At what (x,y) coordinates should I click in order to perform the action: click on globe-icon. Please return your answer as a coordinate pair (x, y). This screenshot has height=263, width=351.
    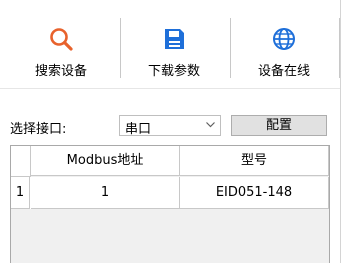
    Looking at the image, I should click on (284, 39).